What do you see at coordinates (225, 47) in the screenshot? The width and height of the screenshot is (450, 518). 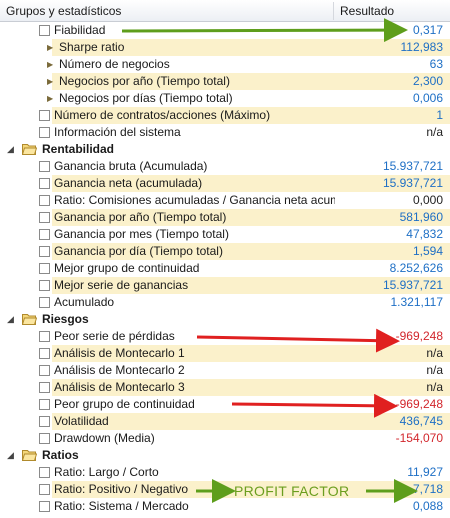 I see `stat-row: ▶ Sharpe ratio 112,983` at bounding box center [225, 47].